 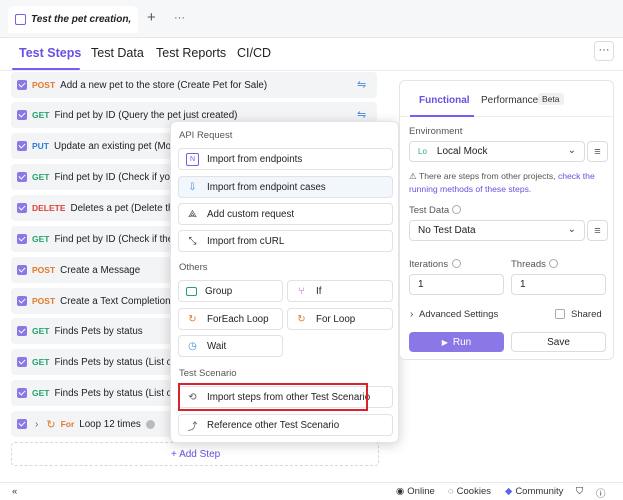 I want to click on document-title: Test the pet creation,, so click(x=81, y=19).